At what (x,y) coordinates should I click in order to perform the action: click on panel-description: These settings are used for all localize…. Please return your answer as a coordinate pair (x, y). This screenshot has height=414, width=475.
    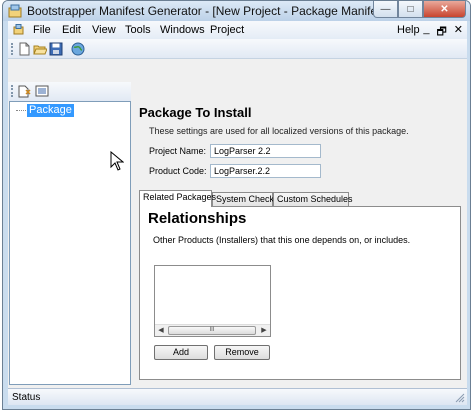
    Looking at the image, I should click on (279, 131).